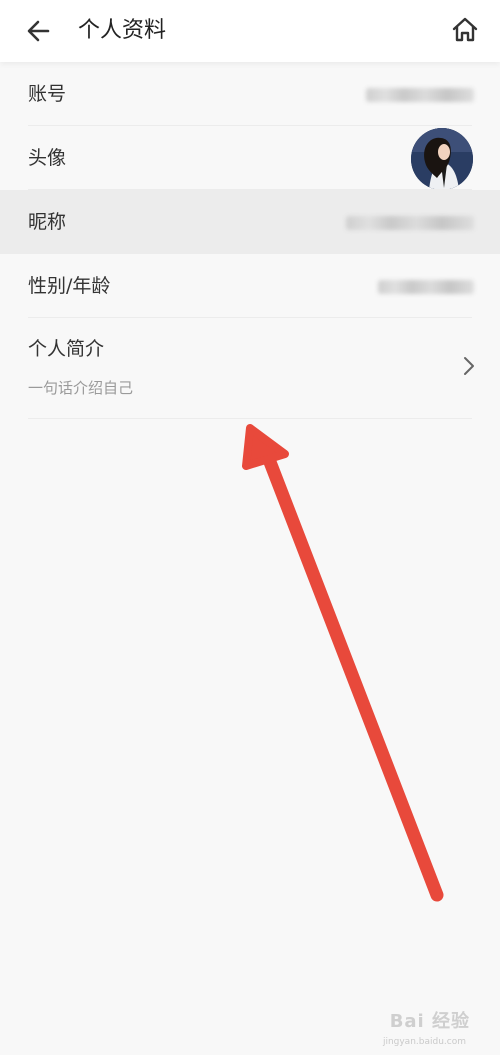 The image size is (500, 1055). I want to click on gender-age-row: 性别/年龄, so click(250, 286).